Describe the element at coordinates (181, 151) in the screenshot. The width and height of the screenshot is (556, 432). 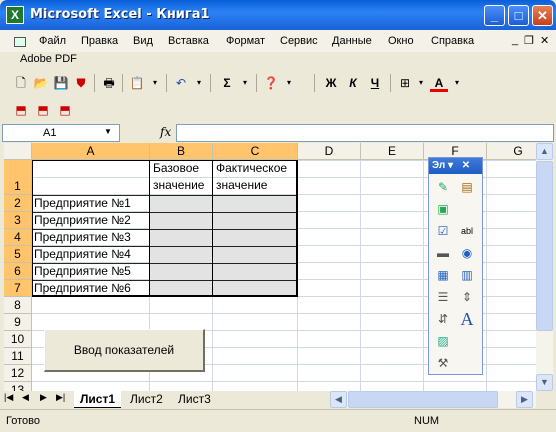
I see `column-header-b: B` at that location.